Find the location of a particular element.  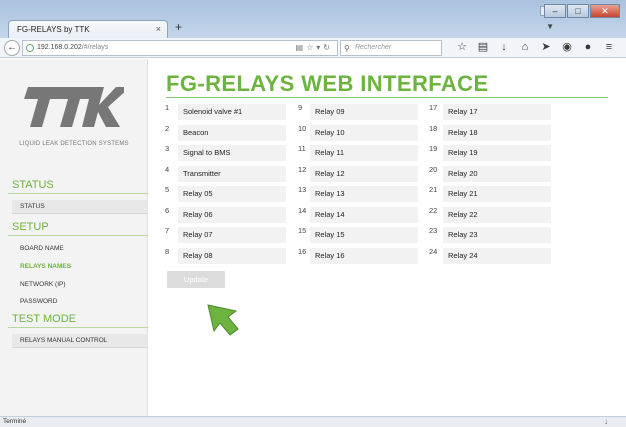

relay-number: 5 is located at coordinates (167, 189).